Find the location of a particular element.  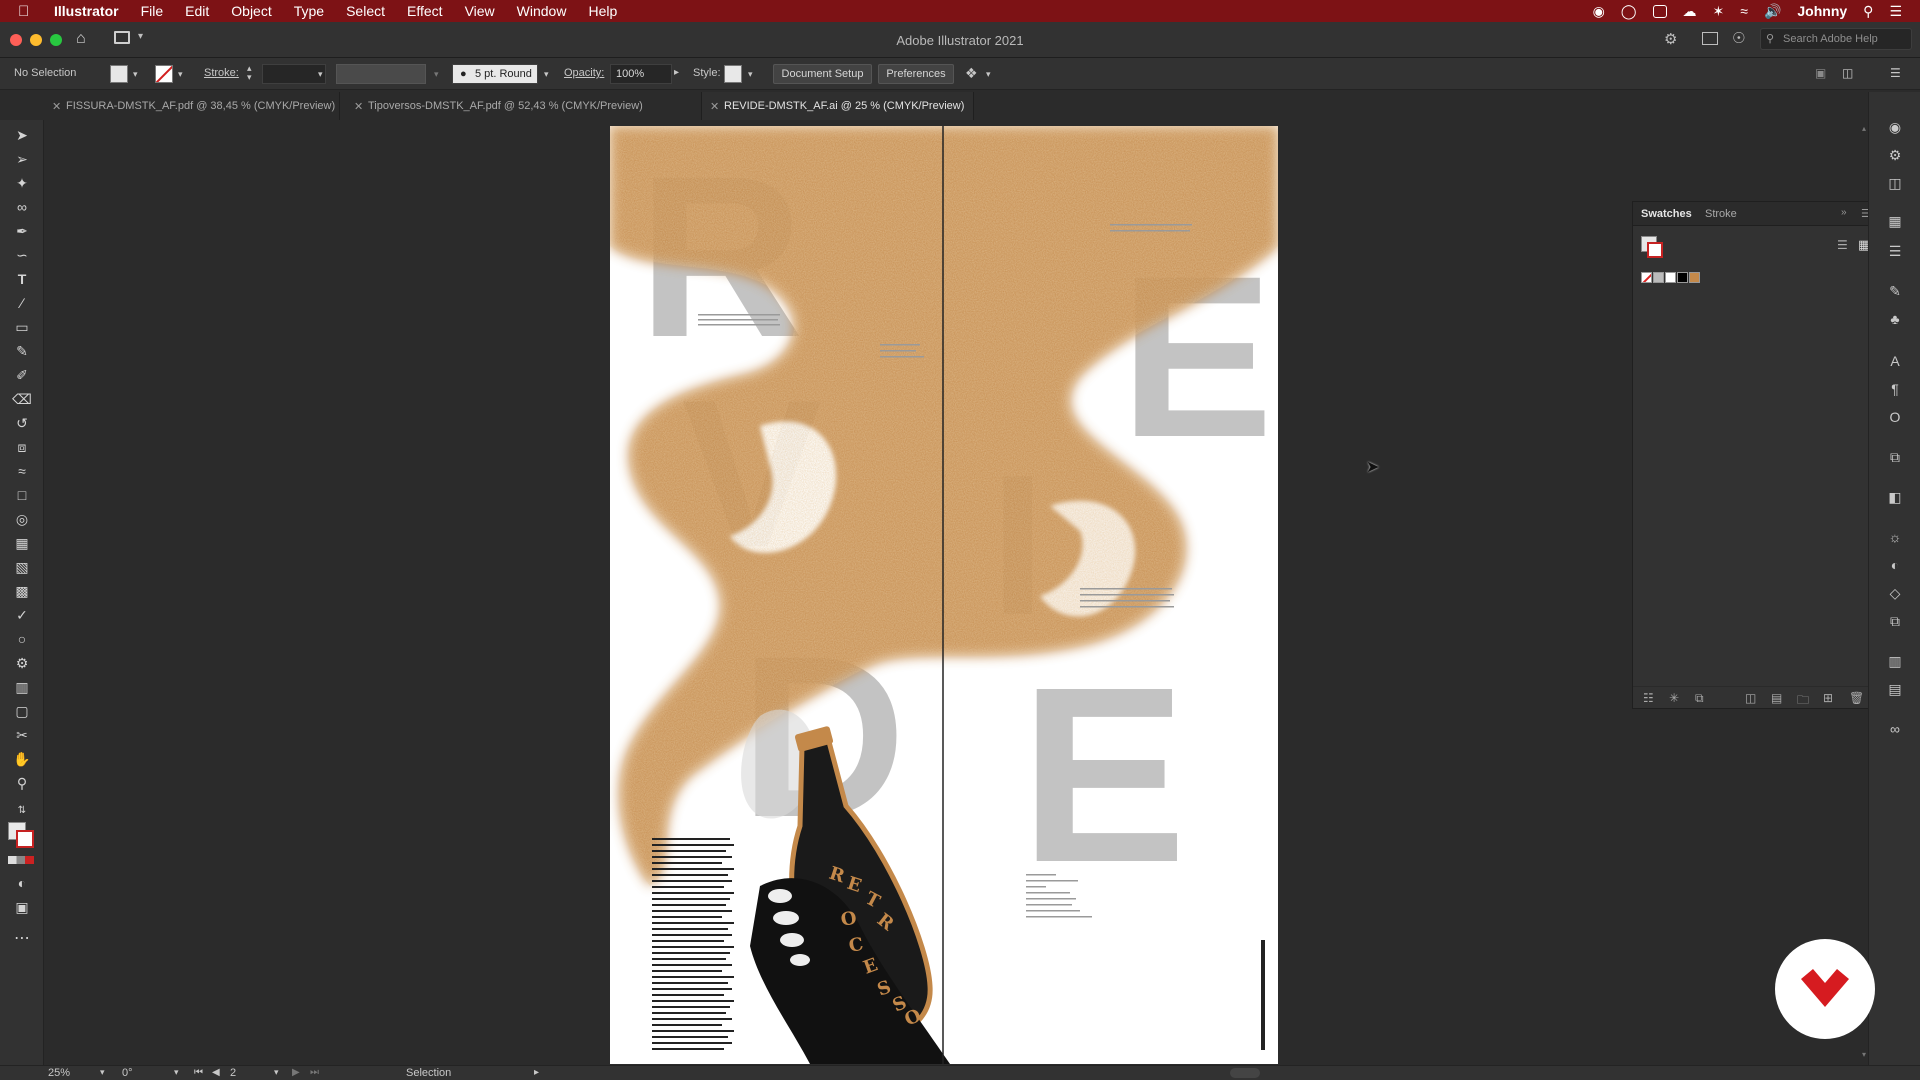

pathfinder-icon: ◧ is located at coordinates (1895, 497).